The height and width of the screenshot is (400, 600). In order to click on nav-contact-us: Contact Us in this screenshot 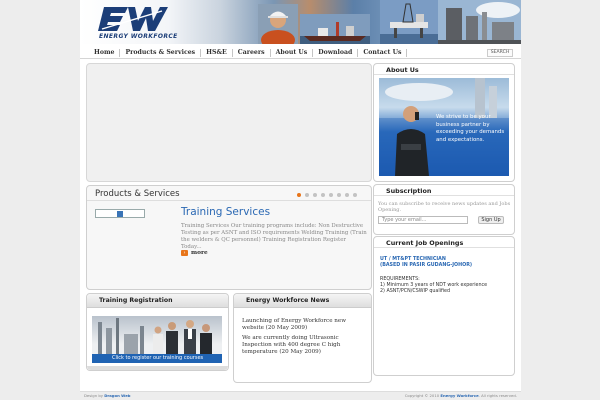, I will do `click(383, 52)`.